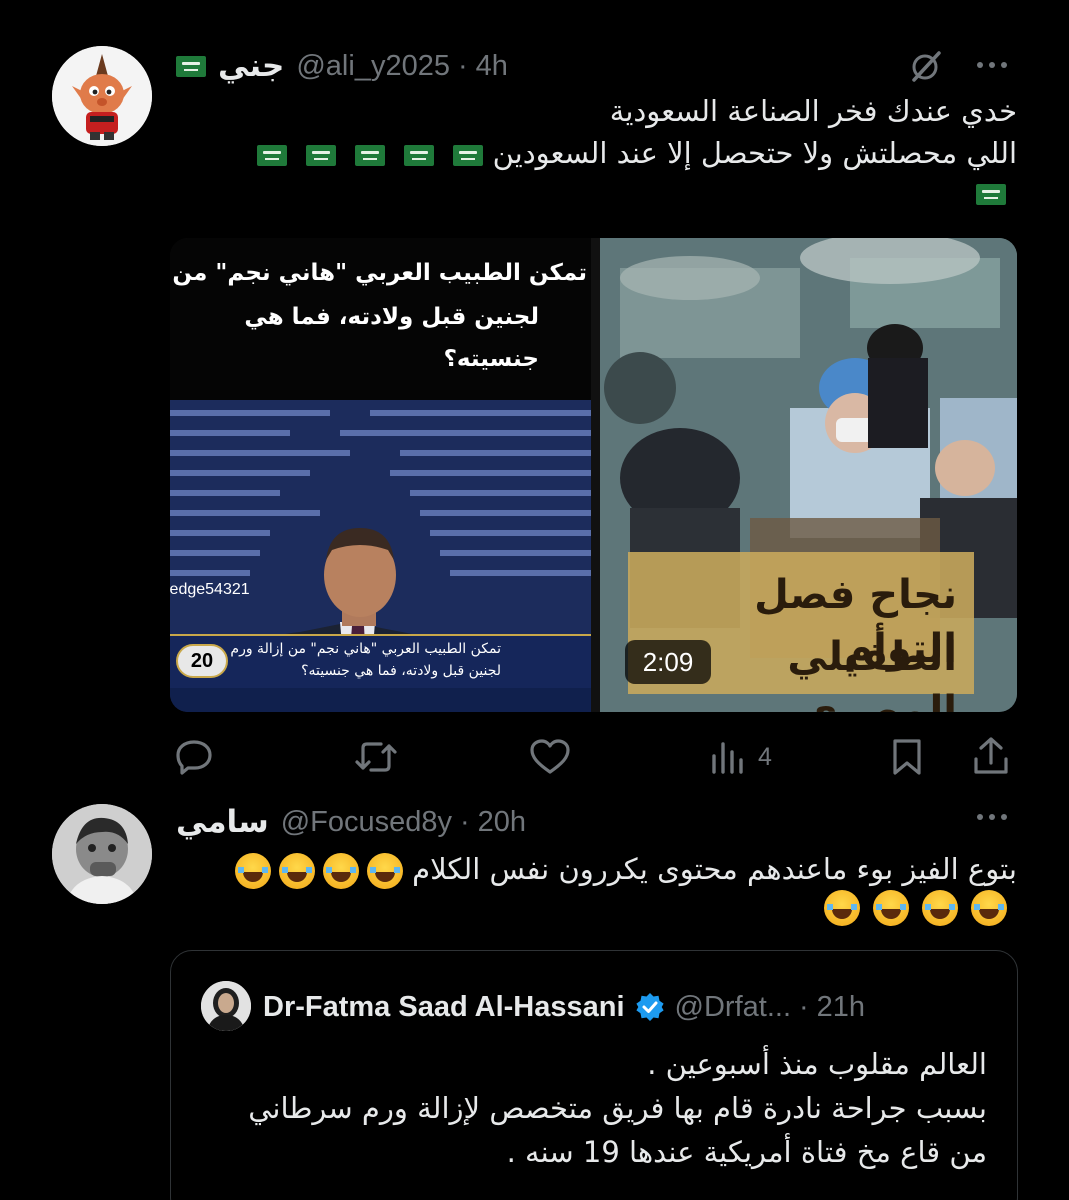 The image size is (1069, 1200). I want to click on quote-text-line1: العالم مقلوب منذ أسبوعين ., so click(817, 1064).